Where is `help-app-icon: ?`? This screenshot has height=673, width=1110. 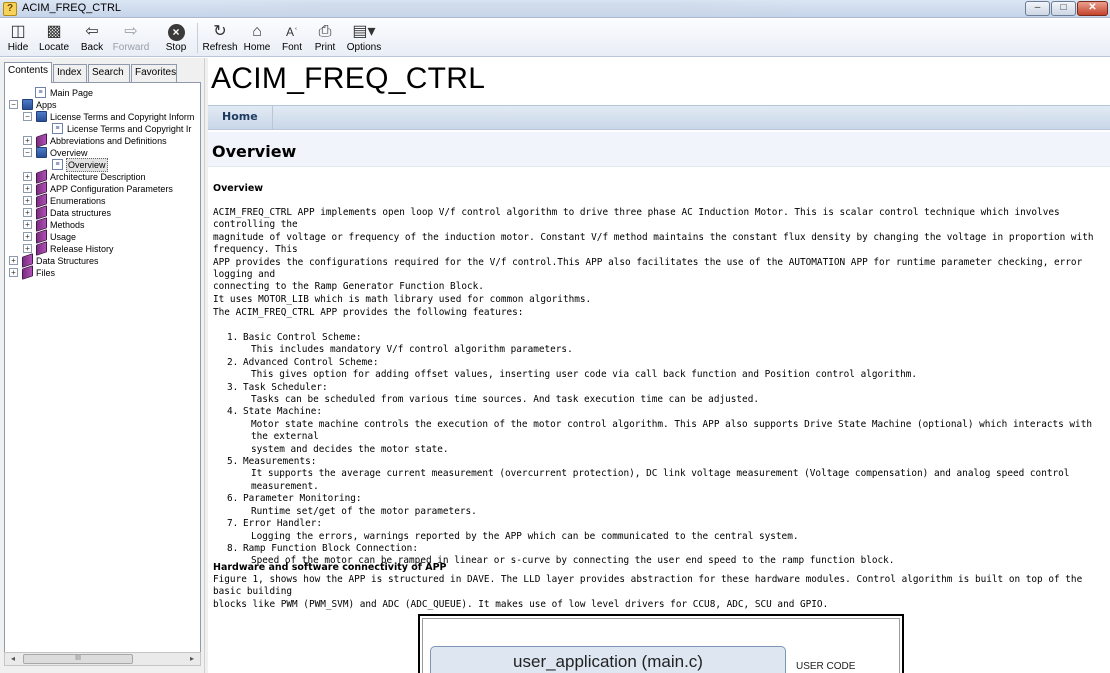
help-app-icon: ? is located at coordinates (10, 9).